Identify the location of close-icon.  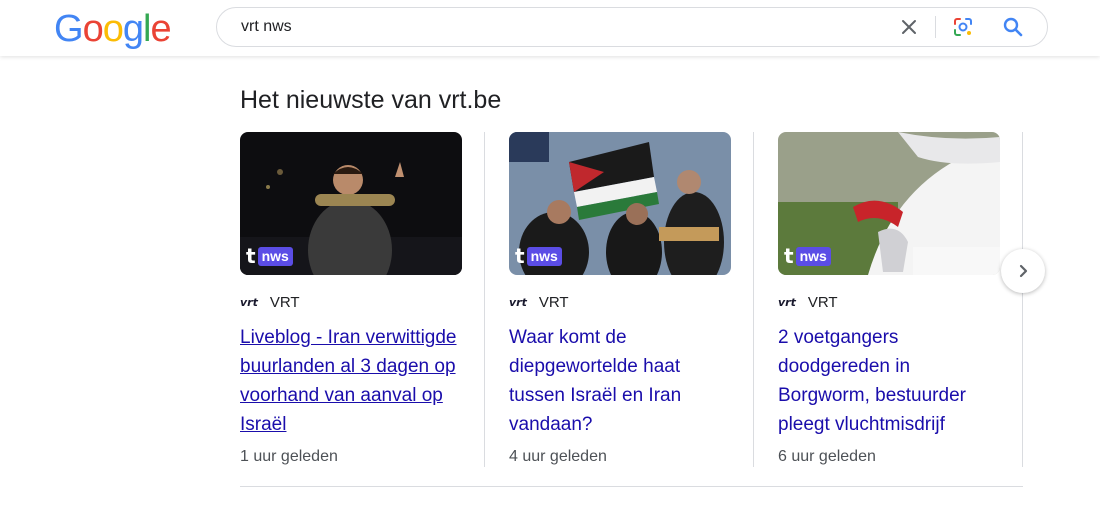
(909, 27).